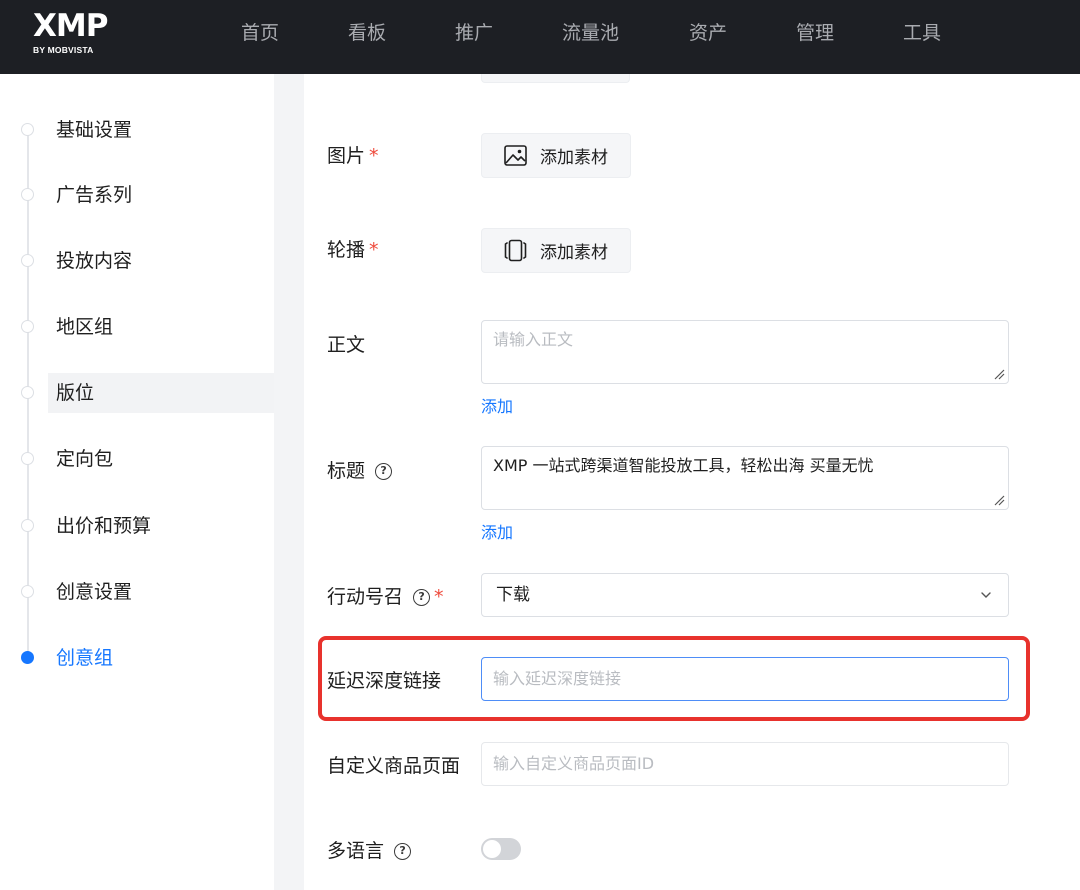 This screenshot has height=890, width=1080. I want to click on deferred-deeplink-label-text: 延迟深度链接, so click(384, 681).